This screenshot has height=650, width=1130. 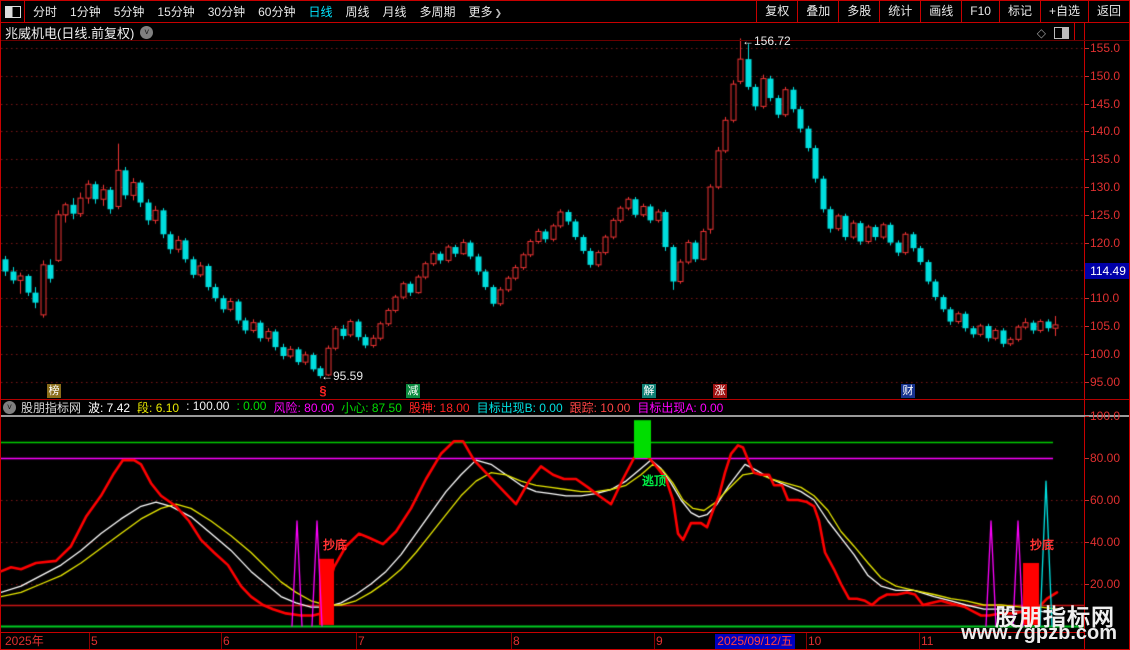 What do you see at coordinates (395, 11) in the screenshot?
I see `period-tab-月线: 月线` at bounding box center [395, 11].